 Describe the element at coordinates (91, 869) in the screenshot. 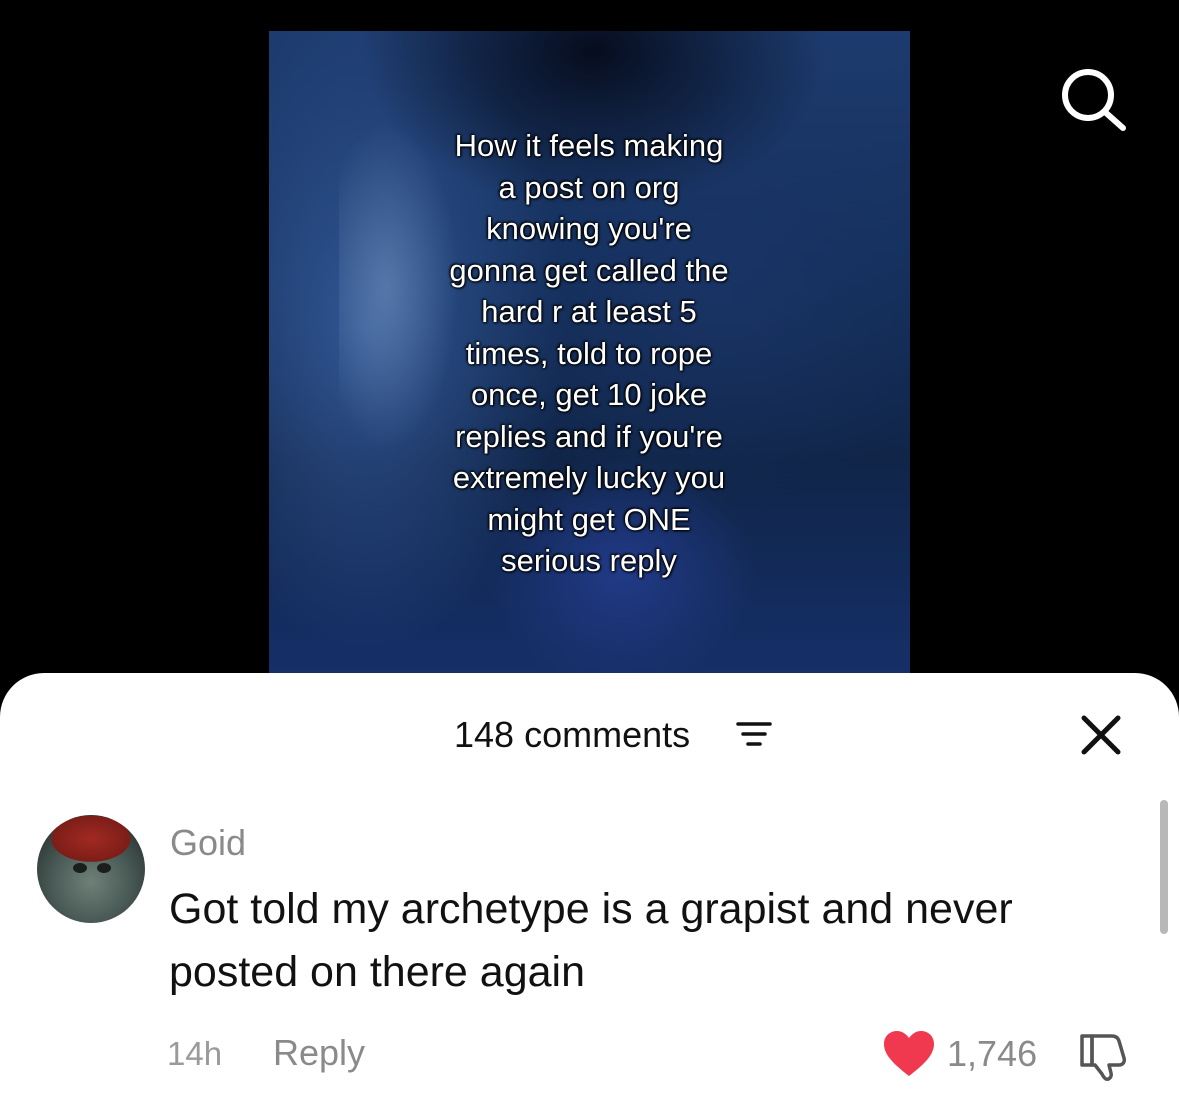

I see `avatar` at that location.